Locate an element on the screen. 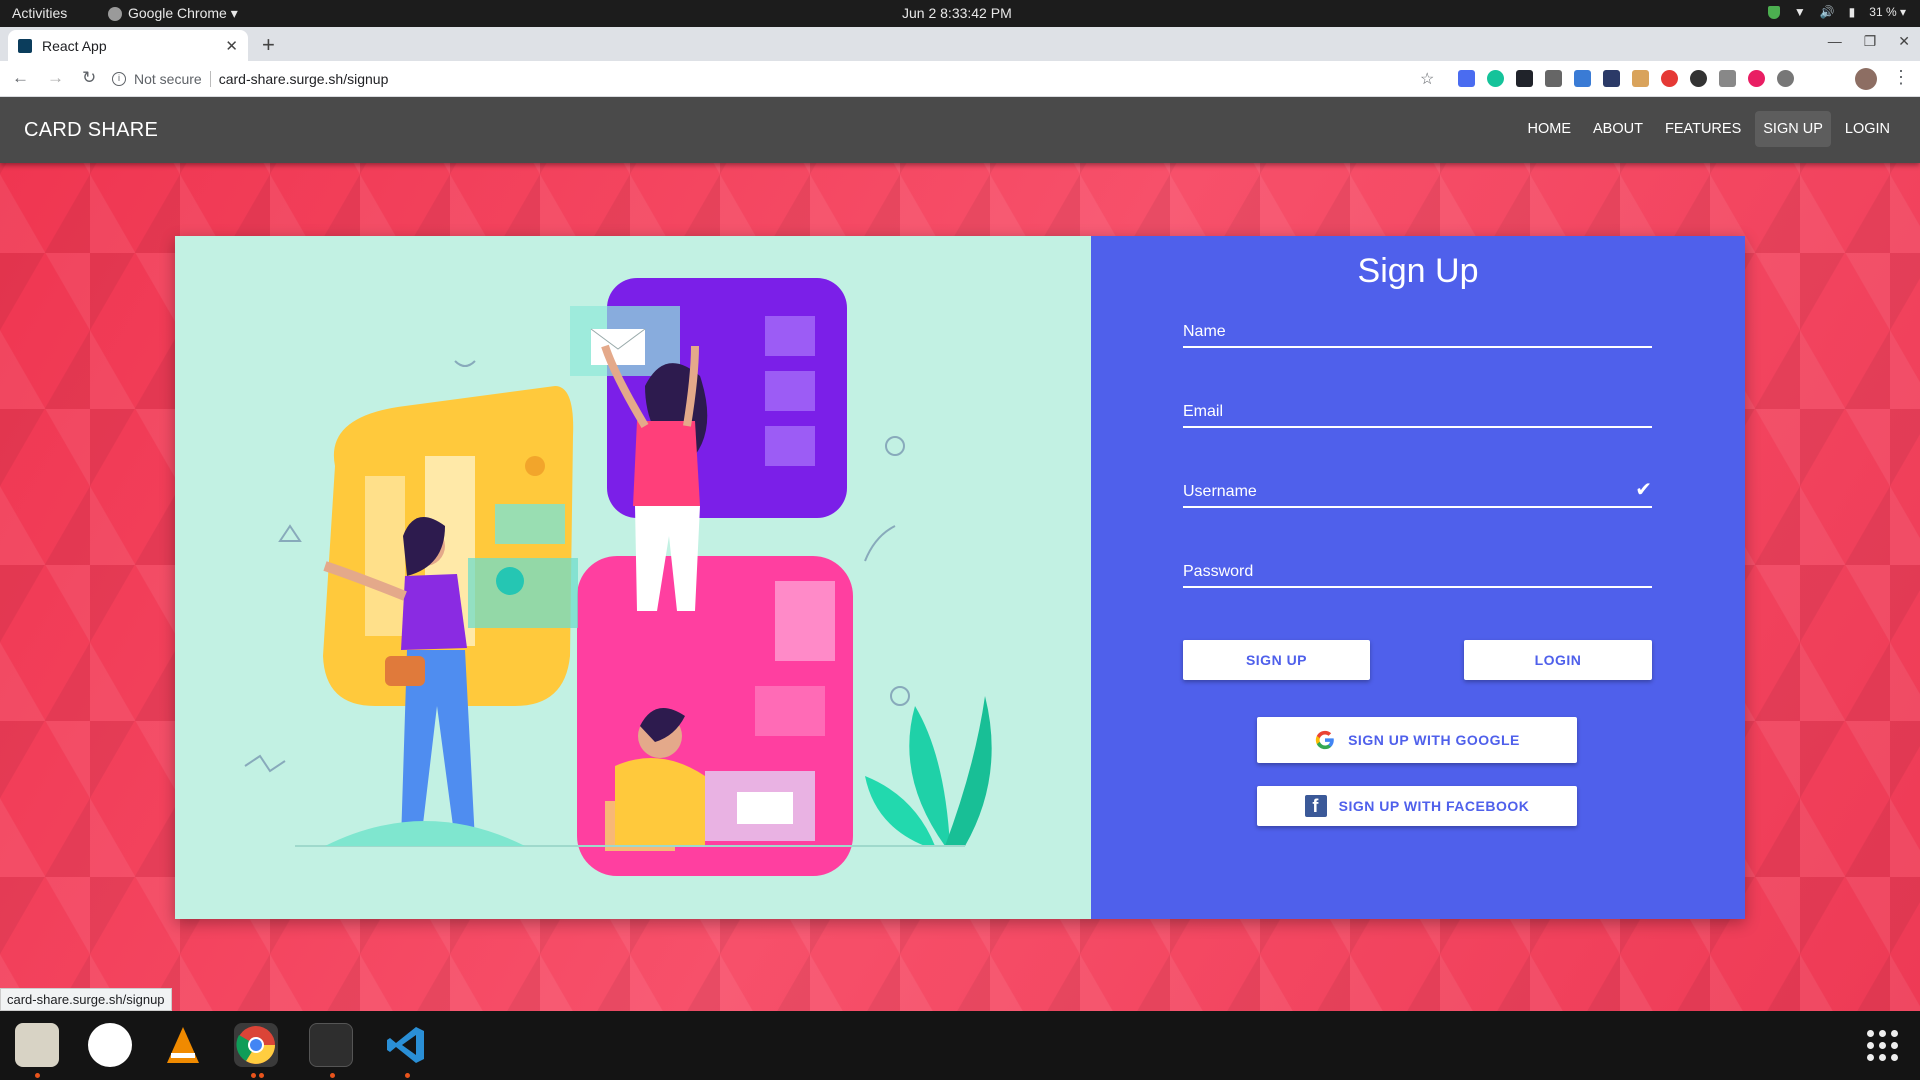 The image size is (1920, 1080). facebook-signup-button: f SIGN UP WITH FACEBOOK is located at coordinates (1417, 806).